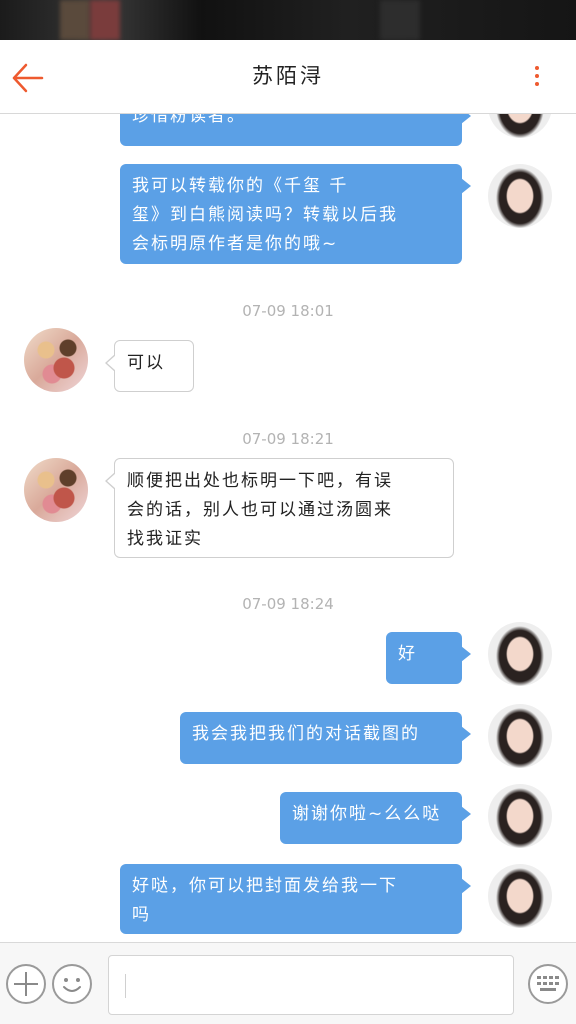 The width and height of the screenshot is (576, 1024). I want to click on message-bubble-other: 顺便把出处也标明一下吧，有误 会的话，别人也可以通过汤圆来 找我证实, so click(279, 508).